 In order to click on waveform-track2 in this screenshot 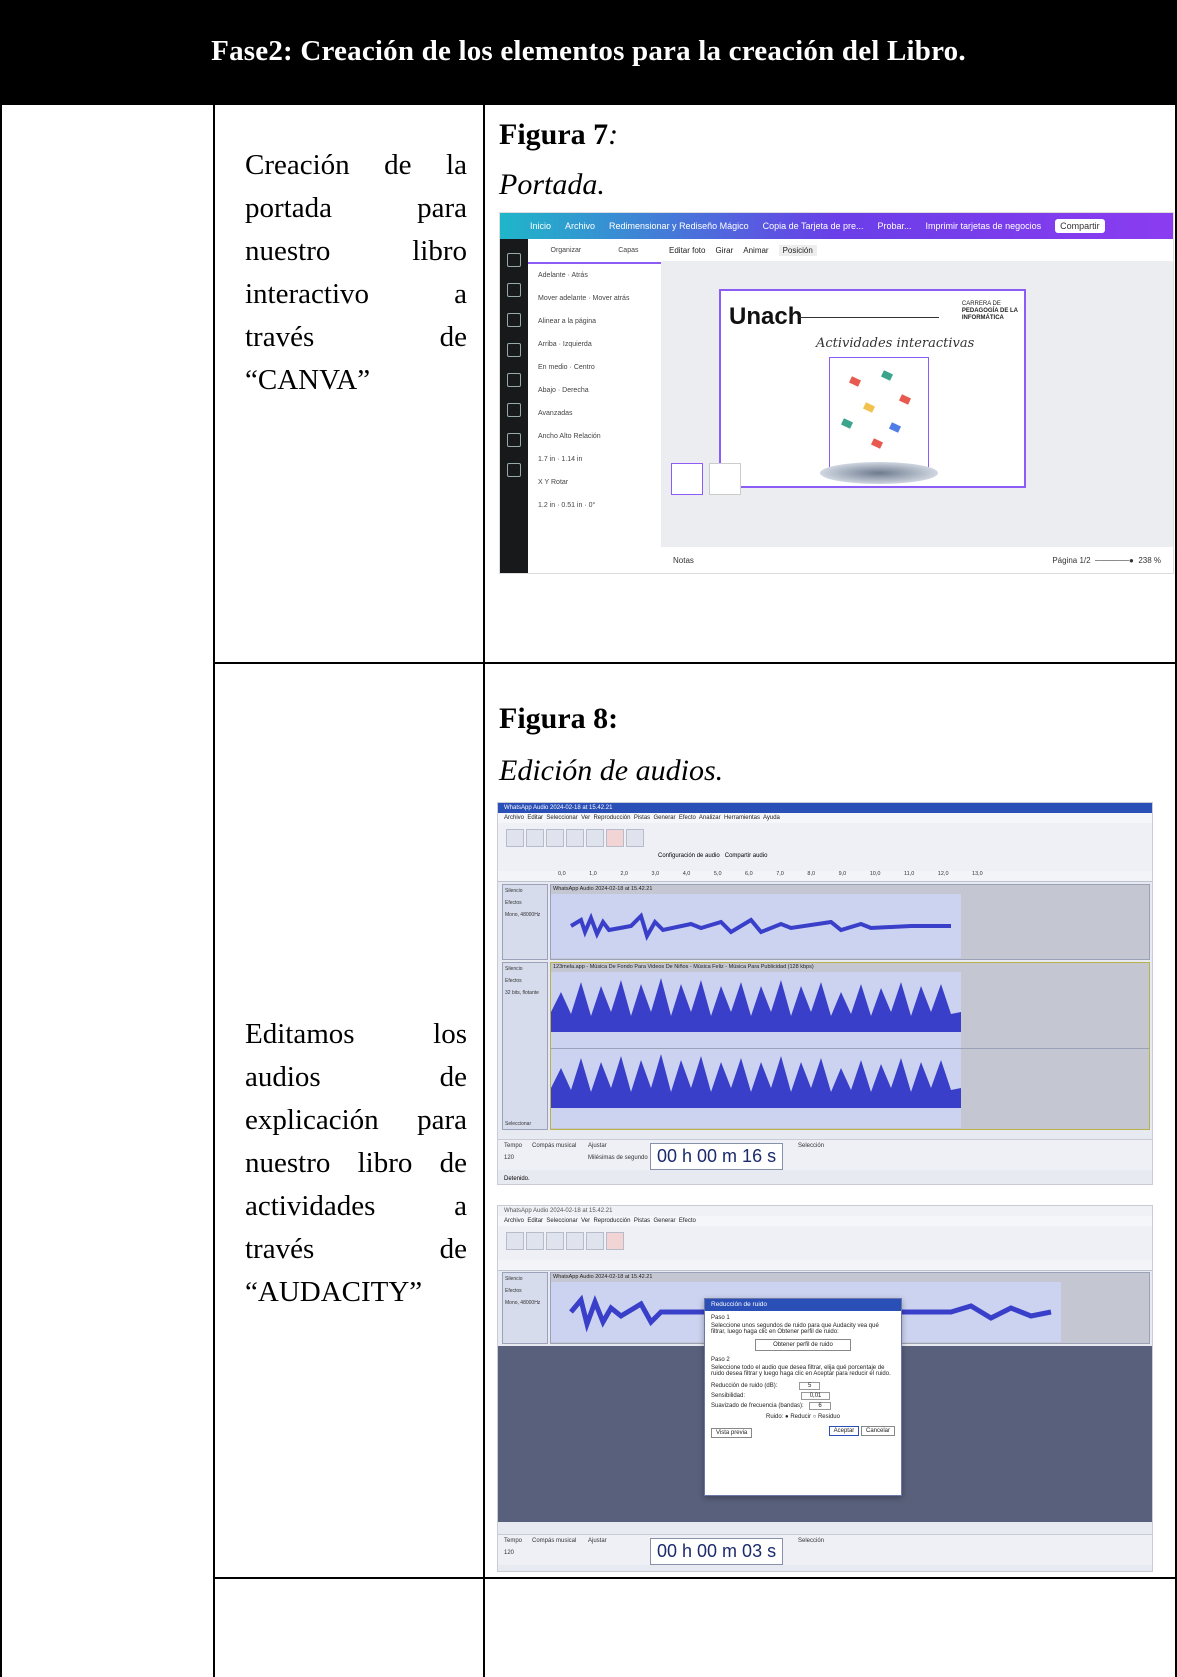, I will do `click(756, 1043)`.